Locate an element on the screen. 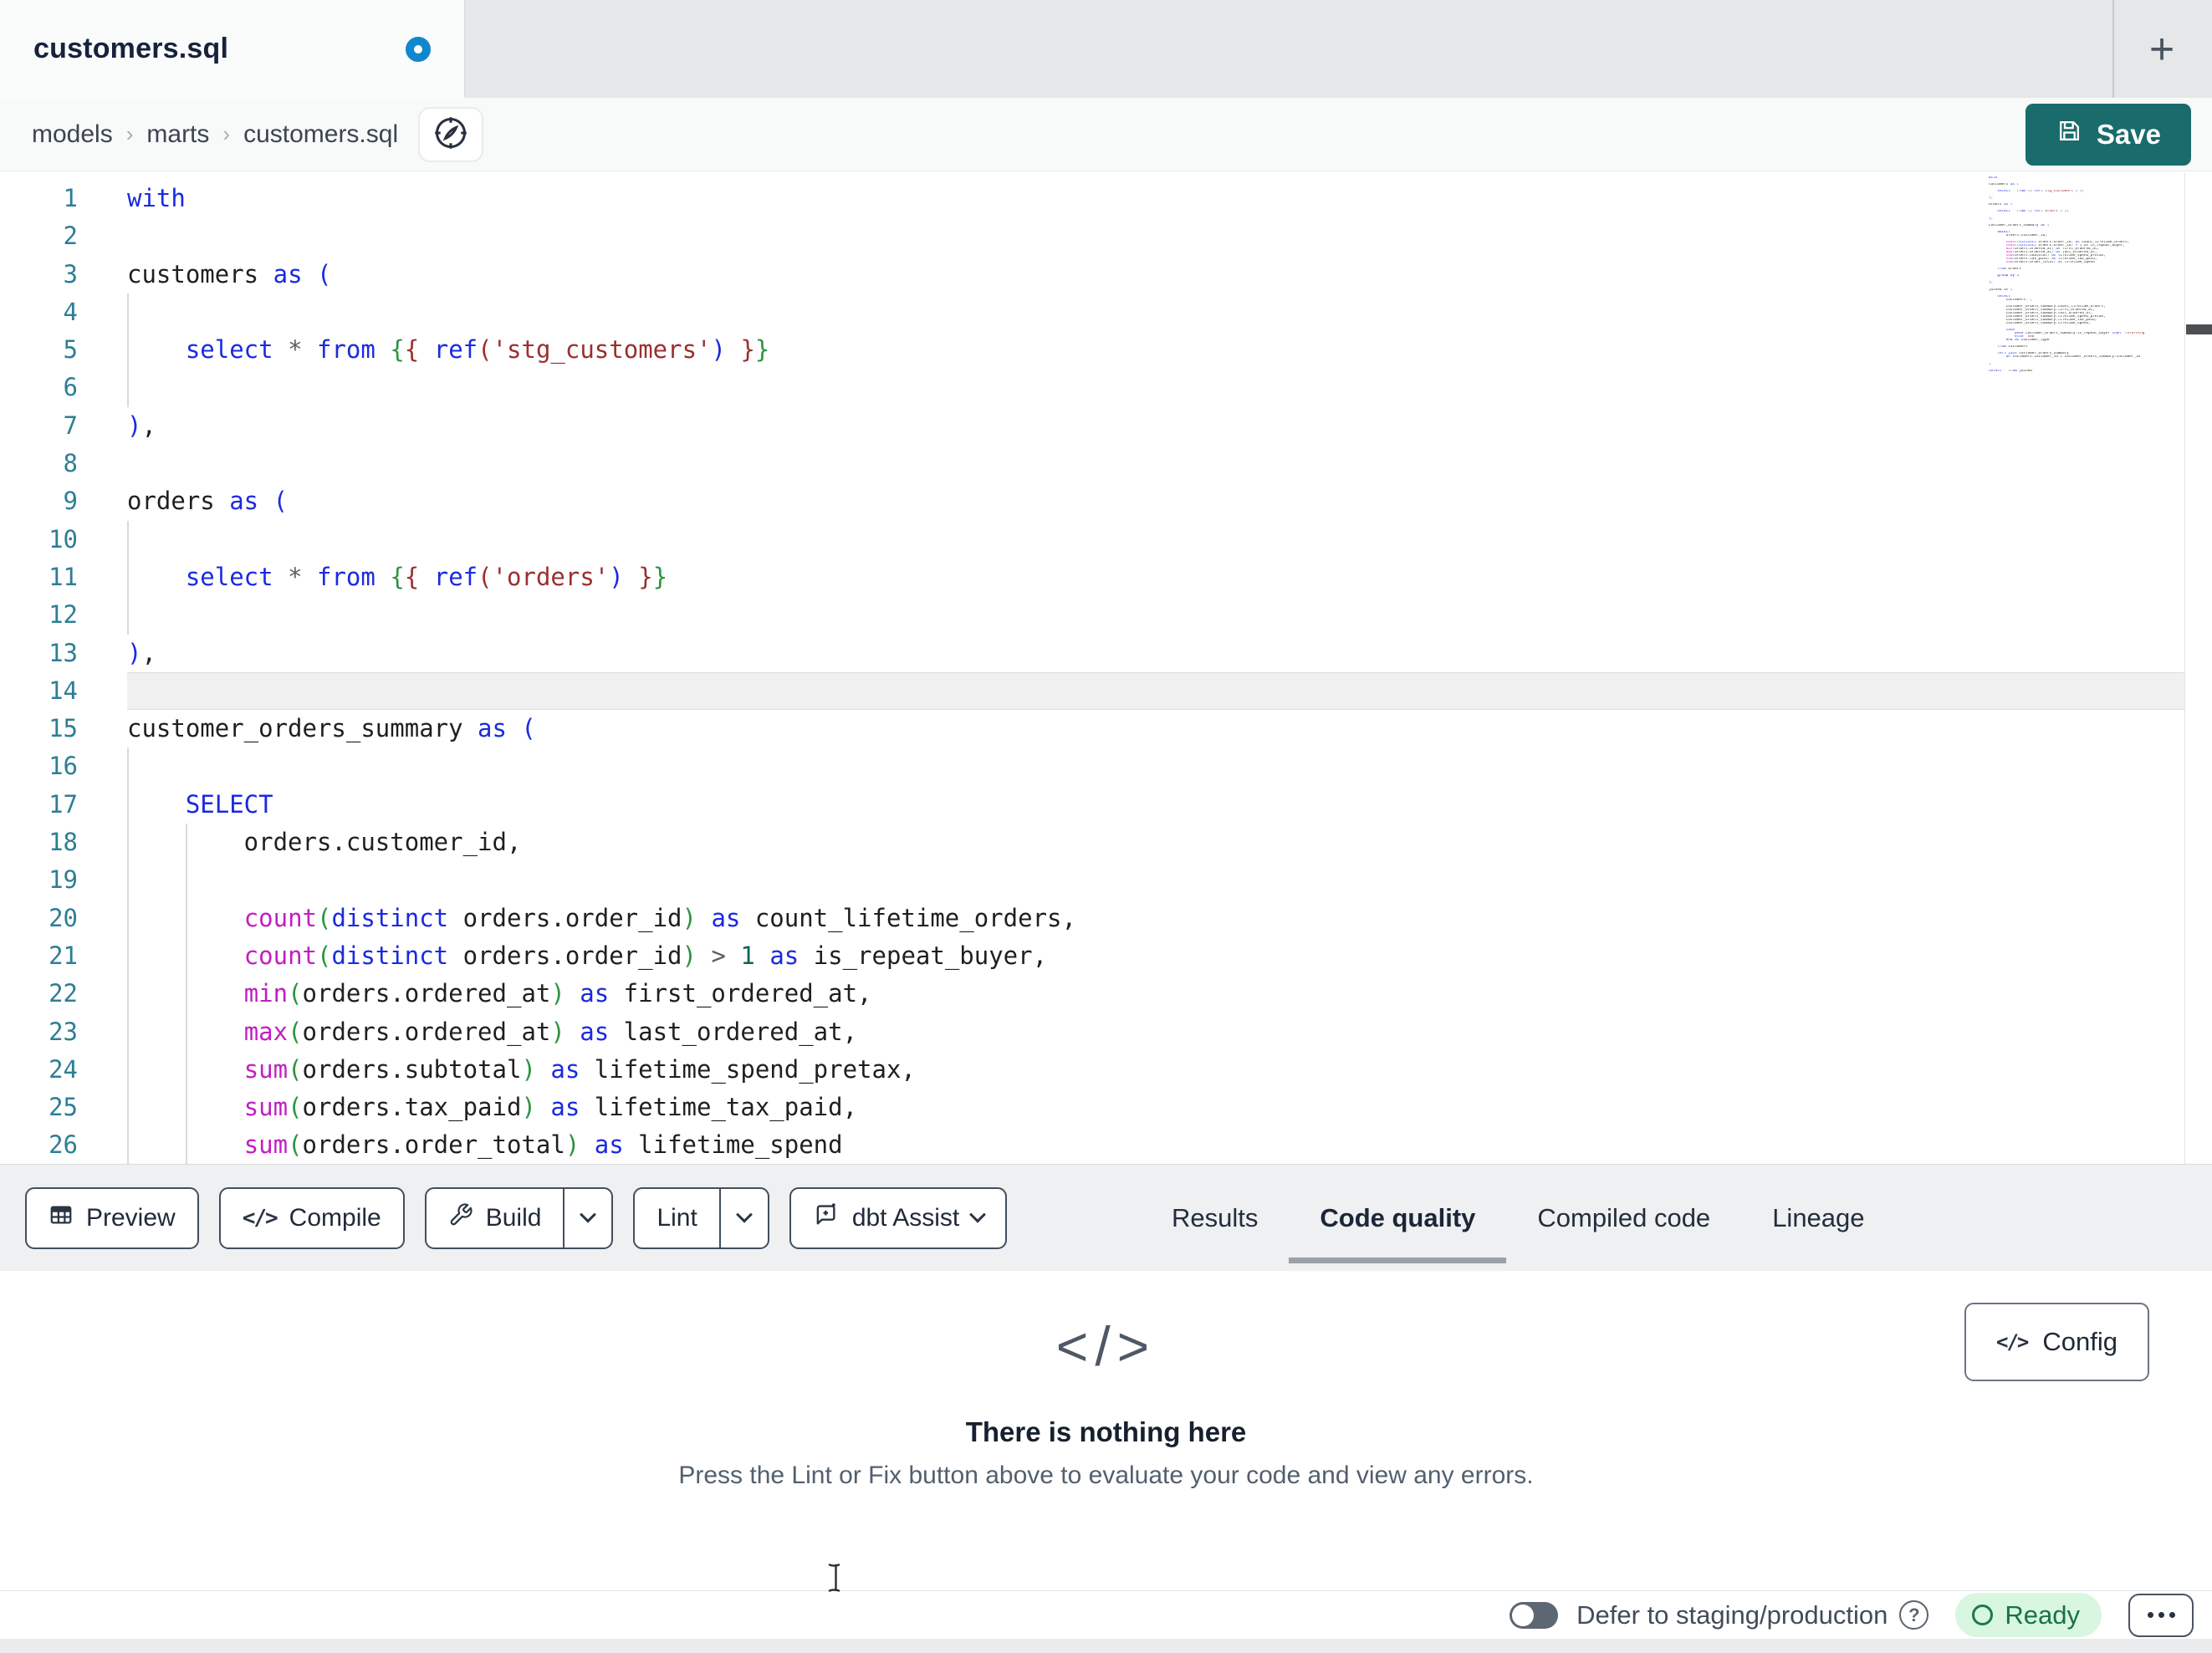  lint-dropdown is located at coordinates (743, 1217).